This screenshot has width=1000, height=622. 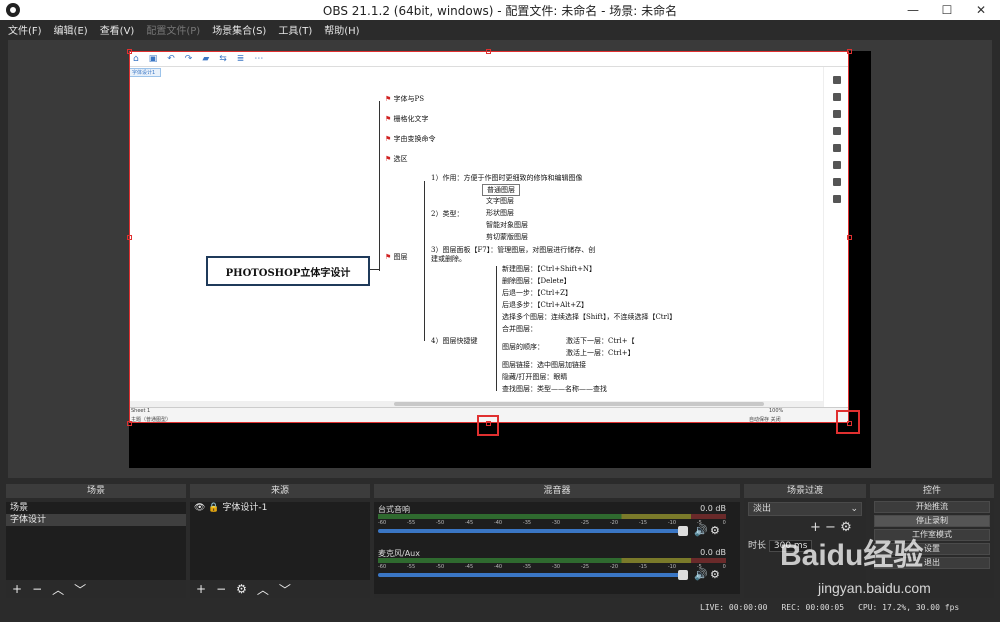 I want to click on watermark-logo: Baidu经验, so click(x=852, y=555).